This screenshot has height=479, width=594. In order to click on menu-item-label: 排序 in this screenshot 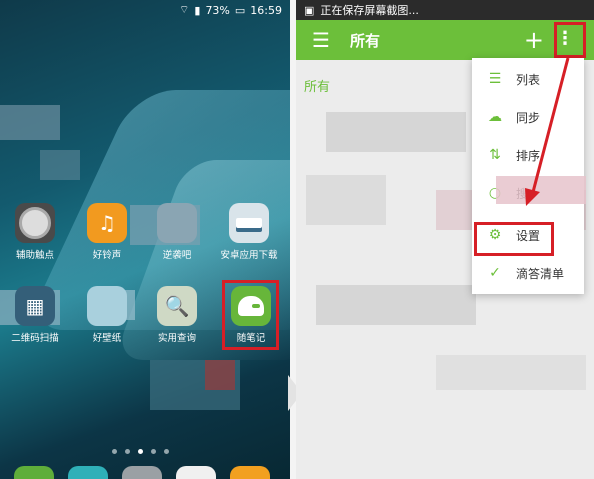, I will do `click(528, 155)`.